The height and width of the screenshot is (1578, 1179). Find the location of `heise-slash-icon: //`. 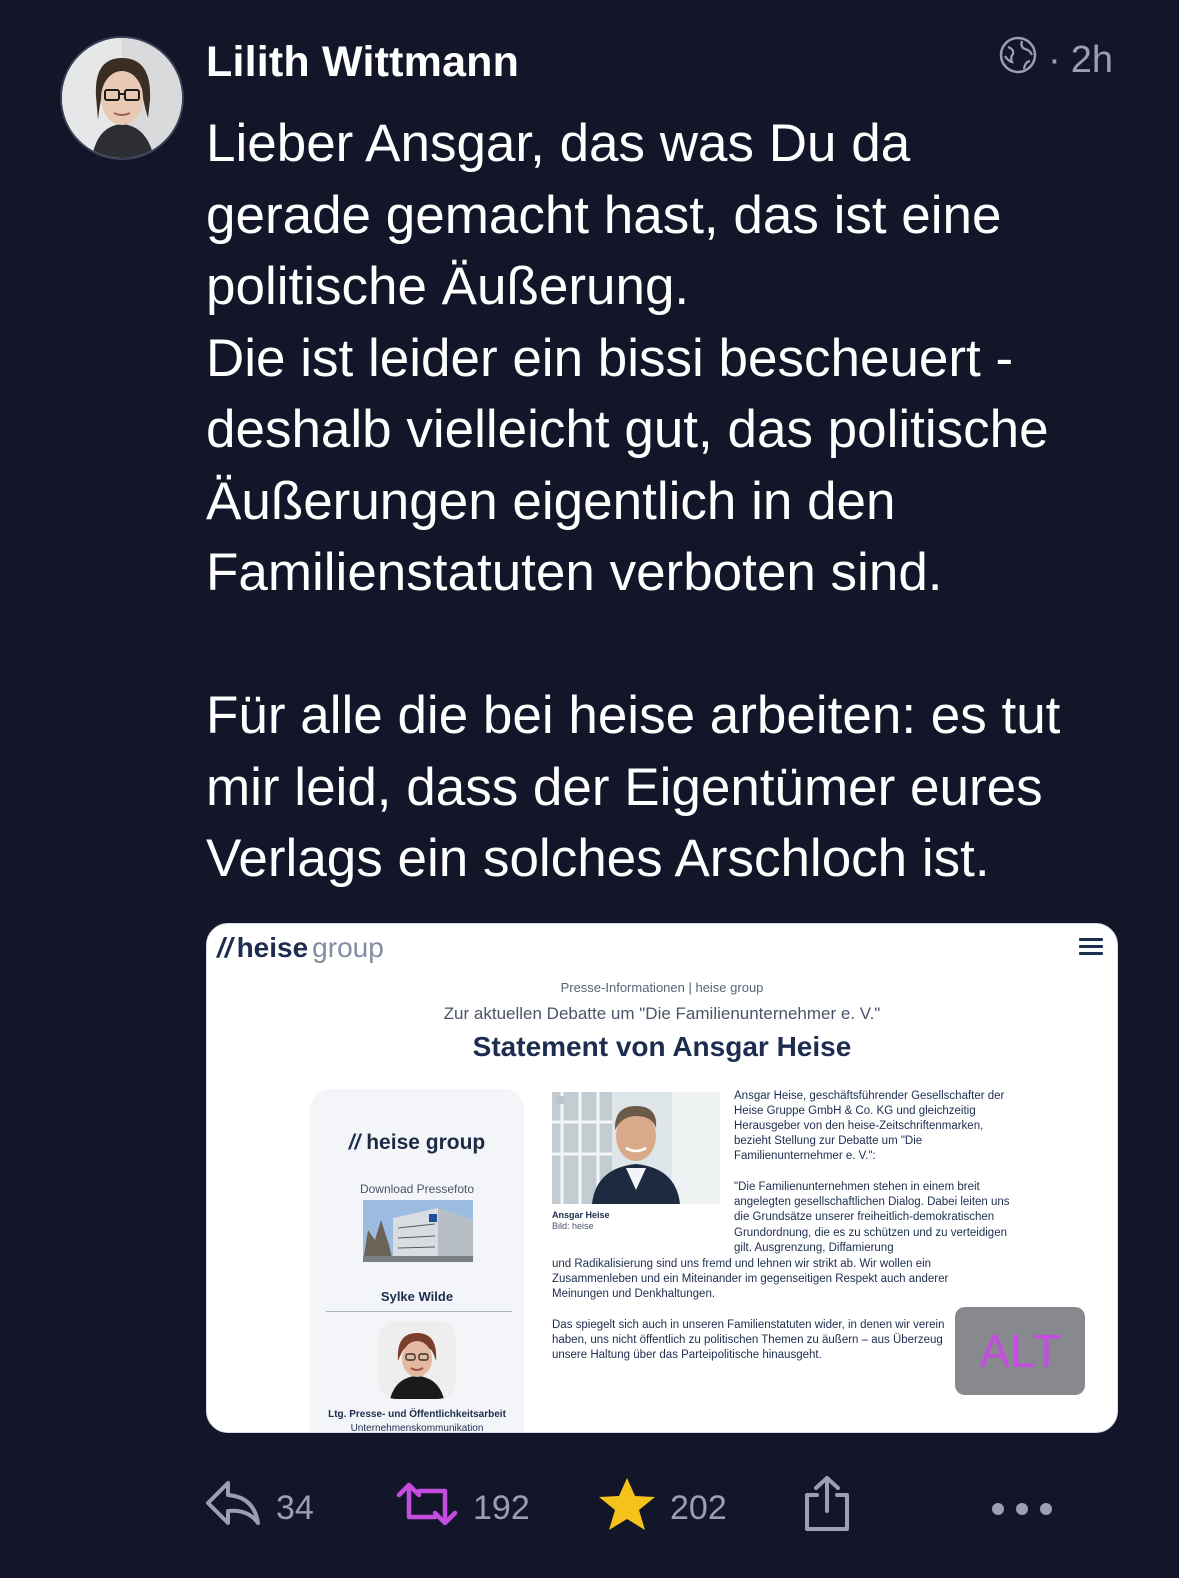

heise-slash-icon: // is located at coordinates (225, 947).